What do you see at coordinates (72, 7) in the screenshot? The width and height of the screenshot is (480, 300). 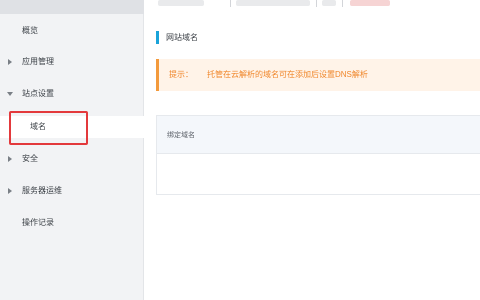 I see `sidebar-header` at bounding box center [72, 7].